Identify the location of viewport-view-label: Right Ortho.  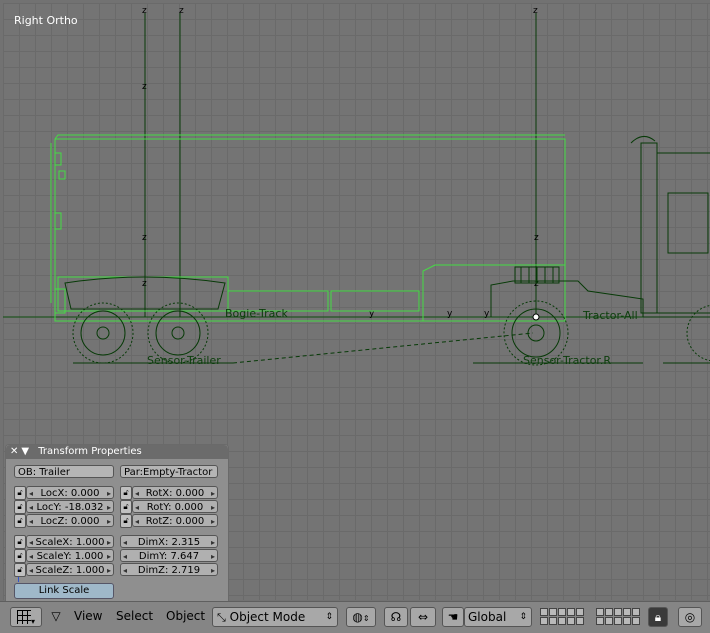
(46, 20).